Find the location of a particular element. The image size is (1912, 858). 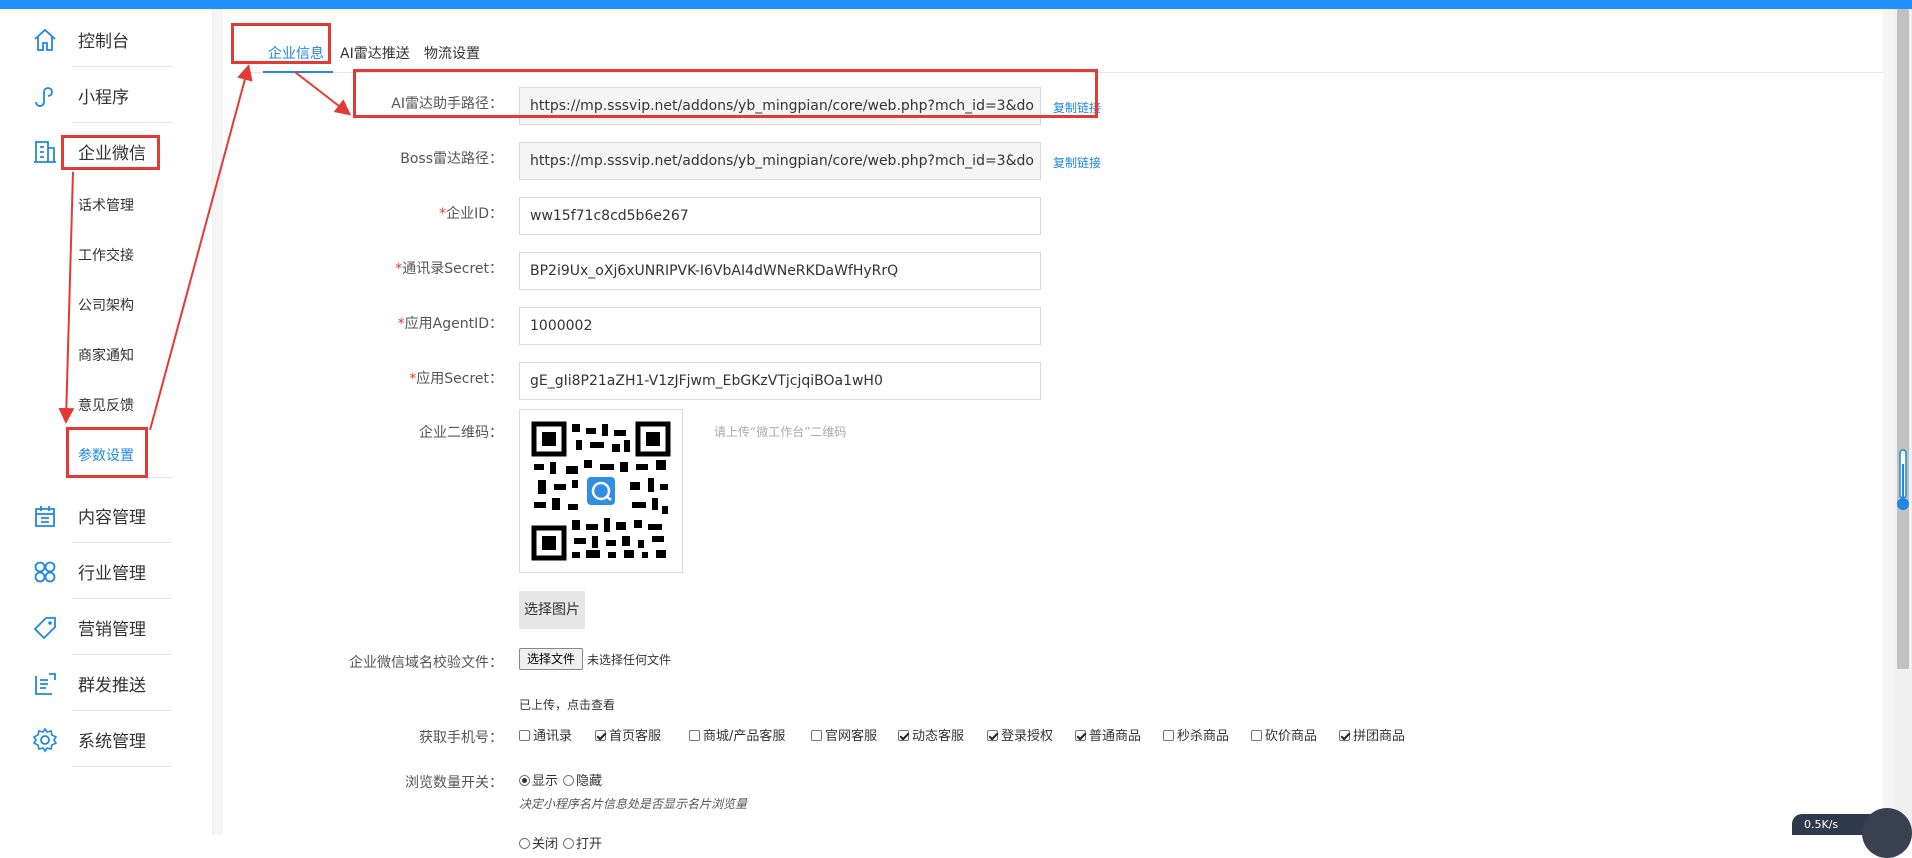

sidebar-item-label: 行业管理 is located at coordinates (112, 574).